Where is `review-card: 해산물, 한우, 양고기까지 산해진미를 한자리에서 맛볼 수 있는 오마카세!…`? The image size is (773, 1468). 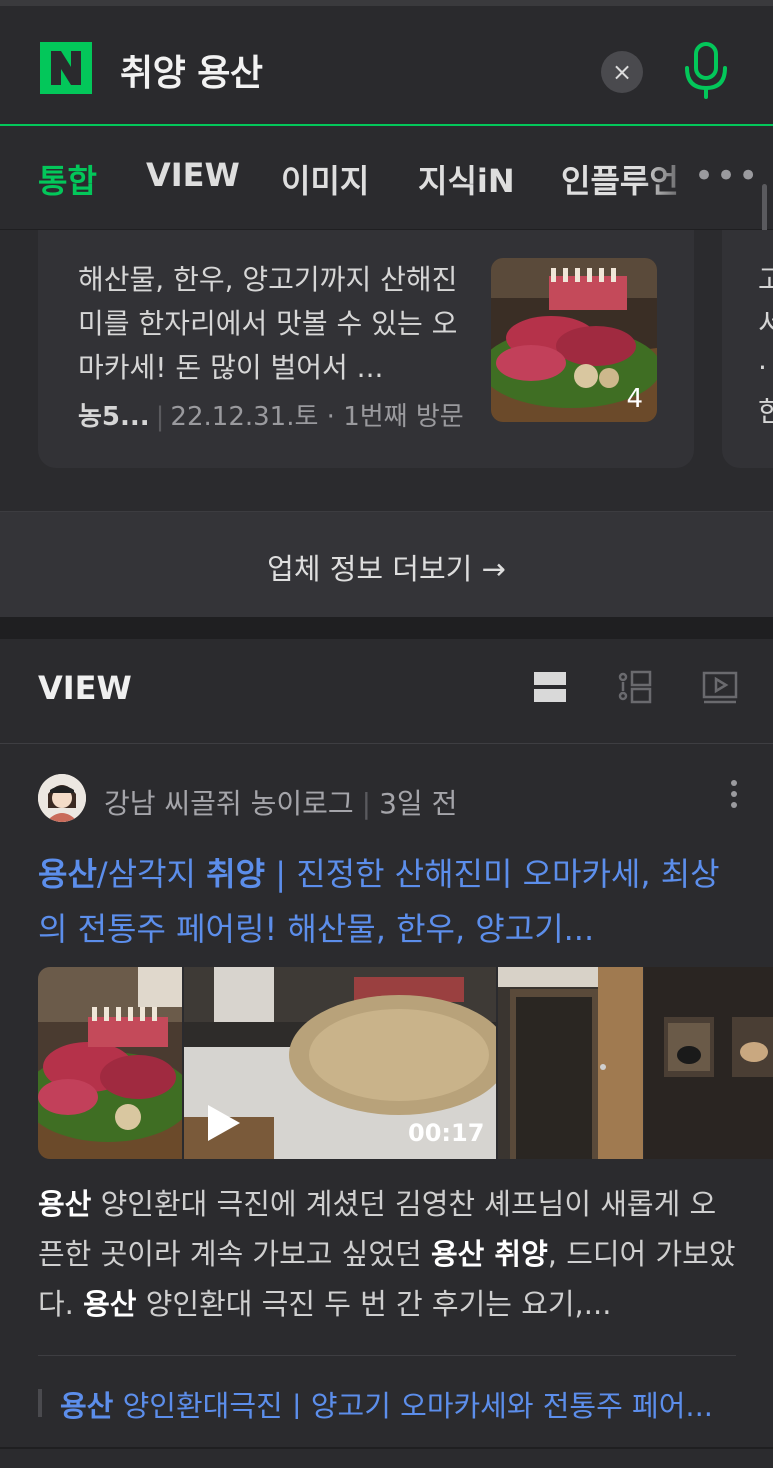 review-card: 해산물, 한우, 양고기까지 산해진미를 한자리에서 맛볼 수 있는 오마카세!… is located at coordinates (366, 349).